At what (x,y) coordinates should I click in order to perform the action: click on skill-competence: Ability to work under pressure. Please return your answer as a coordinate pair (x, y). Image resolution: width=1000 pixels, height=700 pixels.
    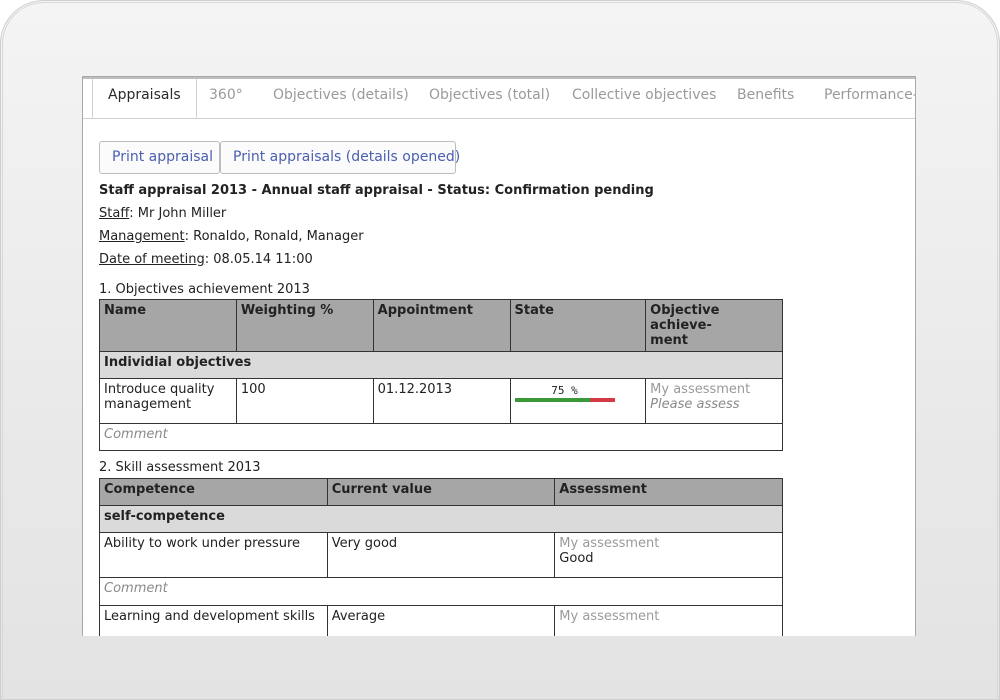
    Looking at the image, I should click on (213, 555).